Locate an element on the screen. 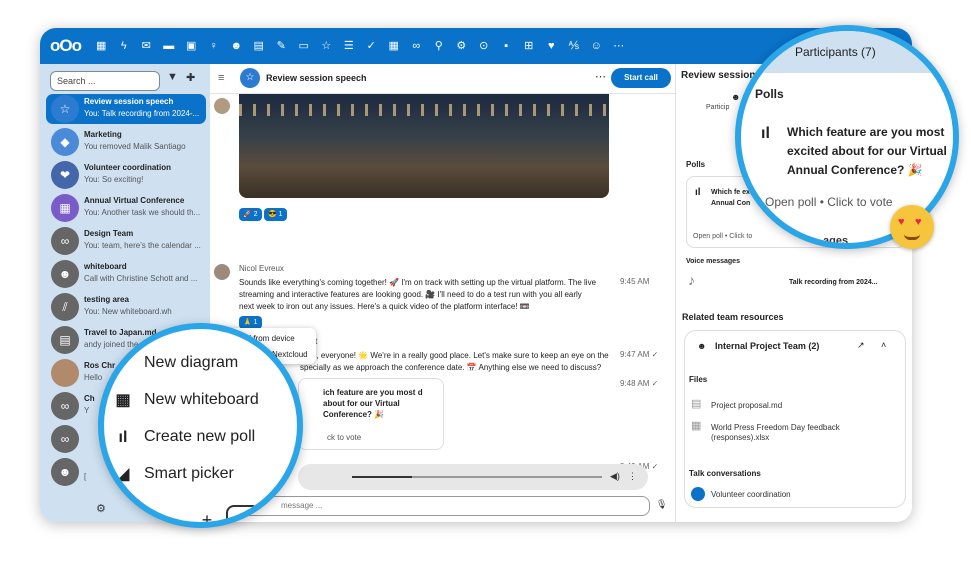 The height and width of the screenshot is (576, 971). add-attachment-button: + is located at coordinates (207, 514).